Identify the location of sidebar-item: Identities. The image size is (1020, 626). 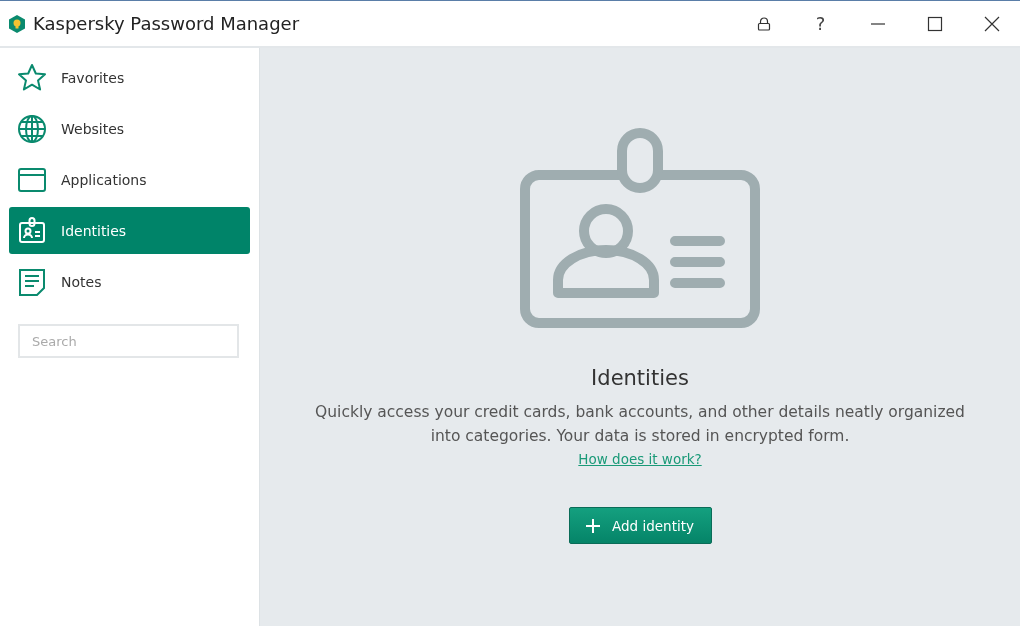
(129, 230).